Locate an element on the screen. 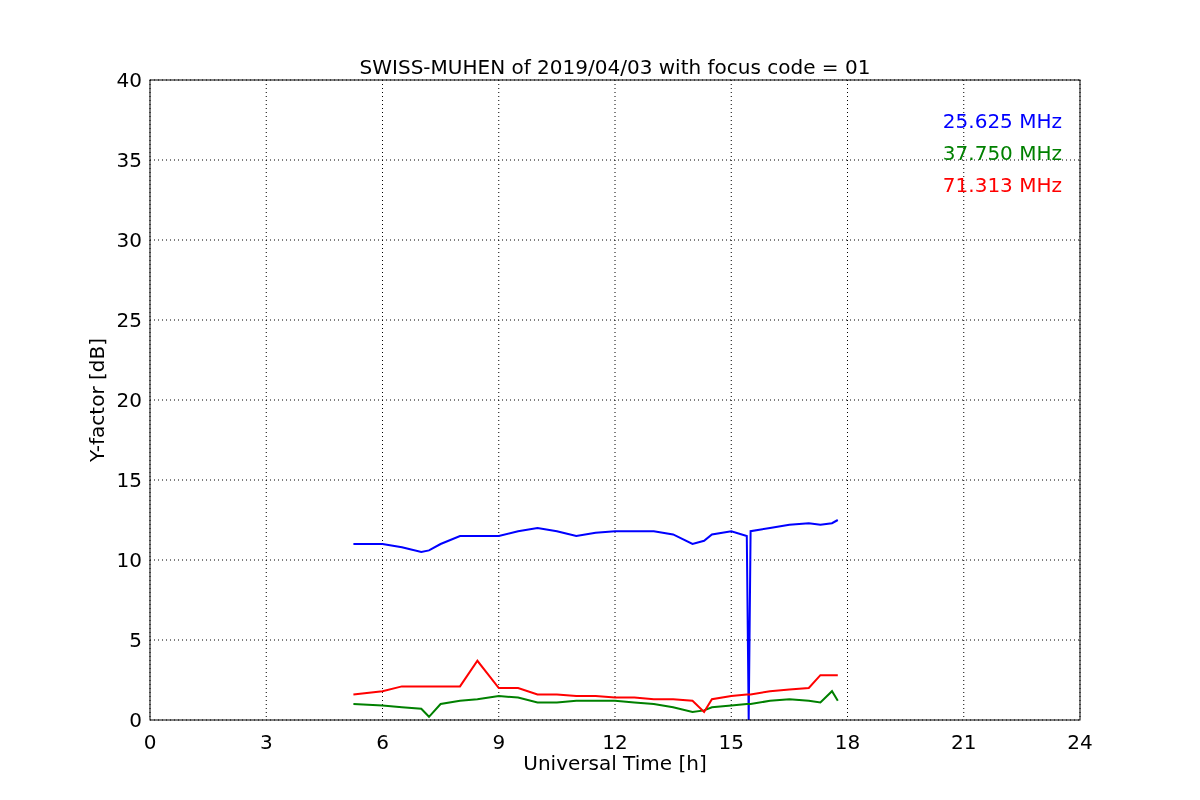 The image size is (1200, 800). y-tick-label: 25 is located at coordinates (129, 320).